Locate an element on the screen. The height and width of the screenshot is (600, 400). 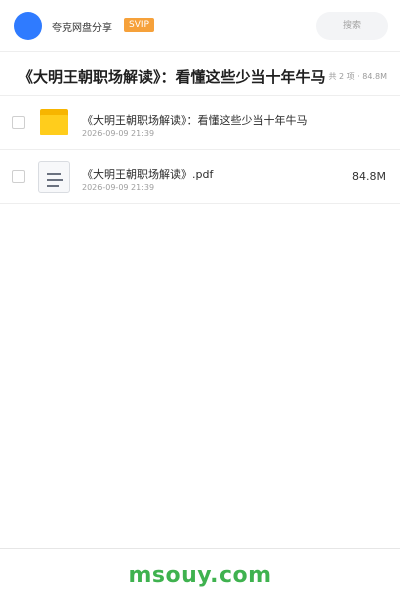
watermark-text: msouy.com is located at coordinates (200, 575).